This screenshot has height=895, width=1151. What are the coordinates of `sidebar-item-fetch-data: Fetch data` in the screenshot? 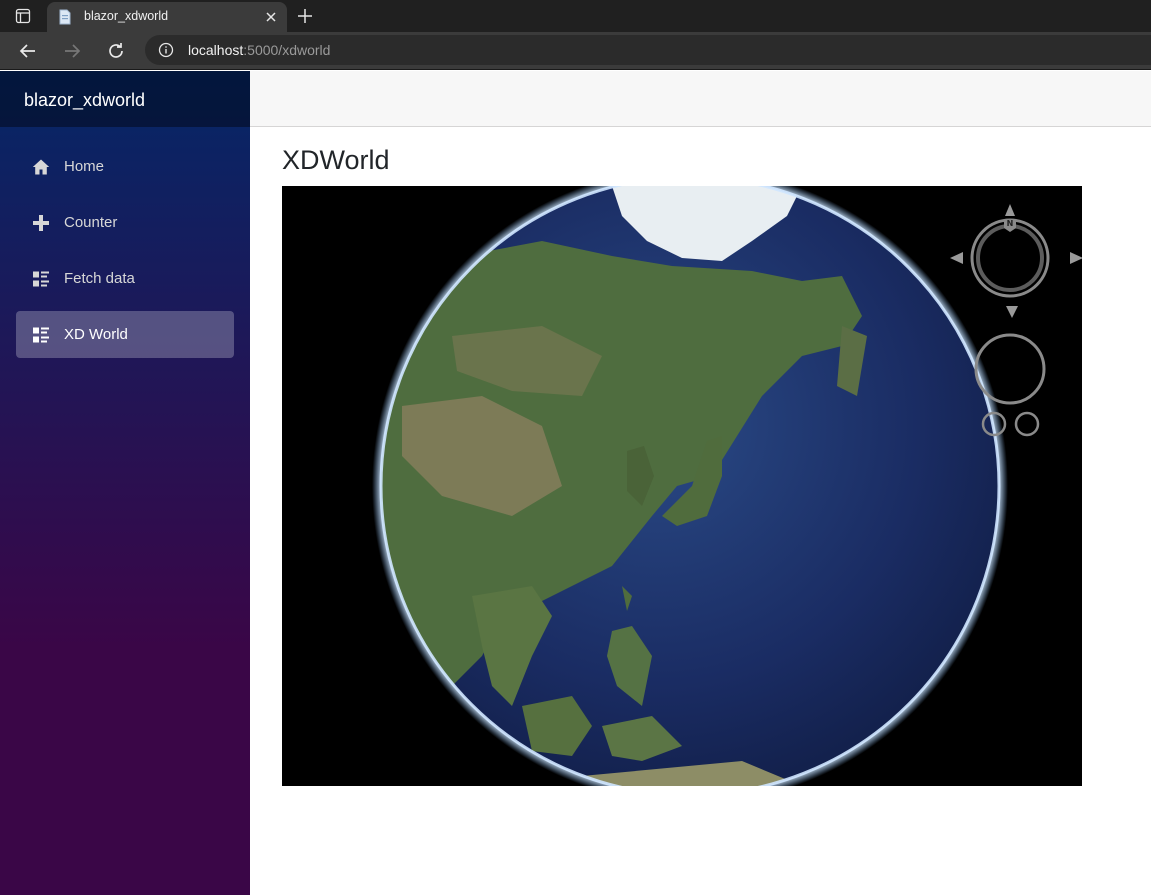 It's located at (125, 278).